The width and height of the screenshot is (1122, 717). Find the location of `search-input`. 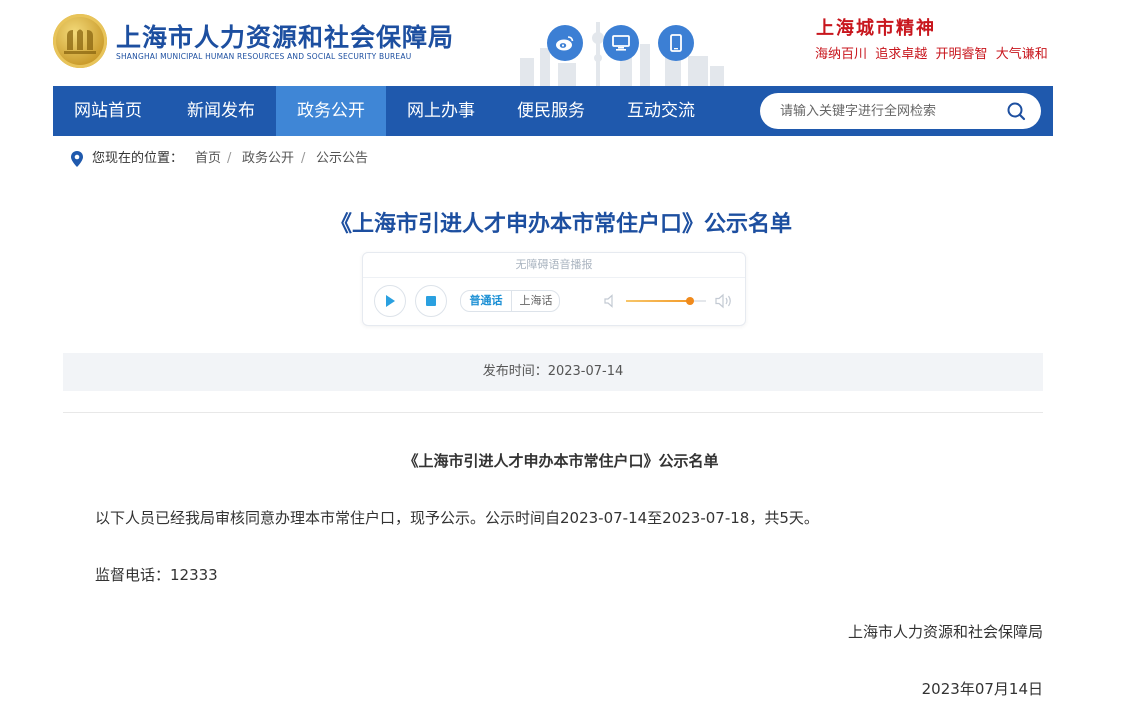

search-input is located at coordinates (890, 111).